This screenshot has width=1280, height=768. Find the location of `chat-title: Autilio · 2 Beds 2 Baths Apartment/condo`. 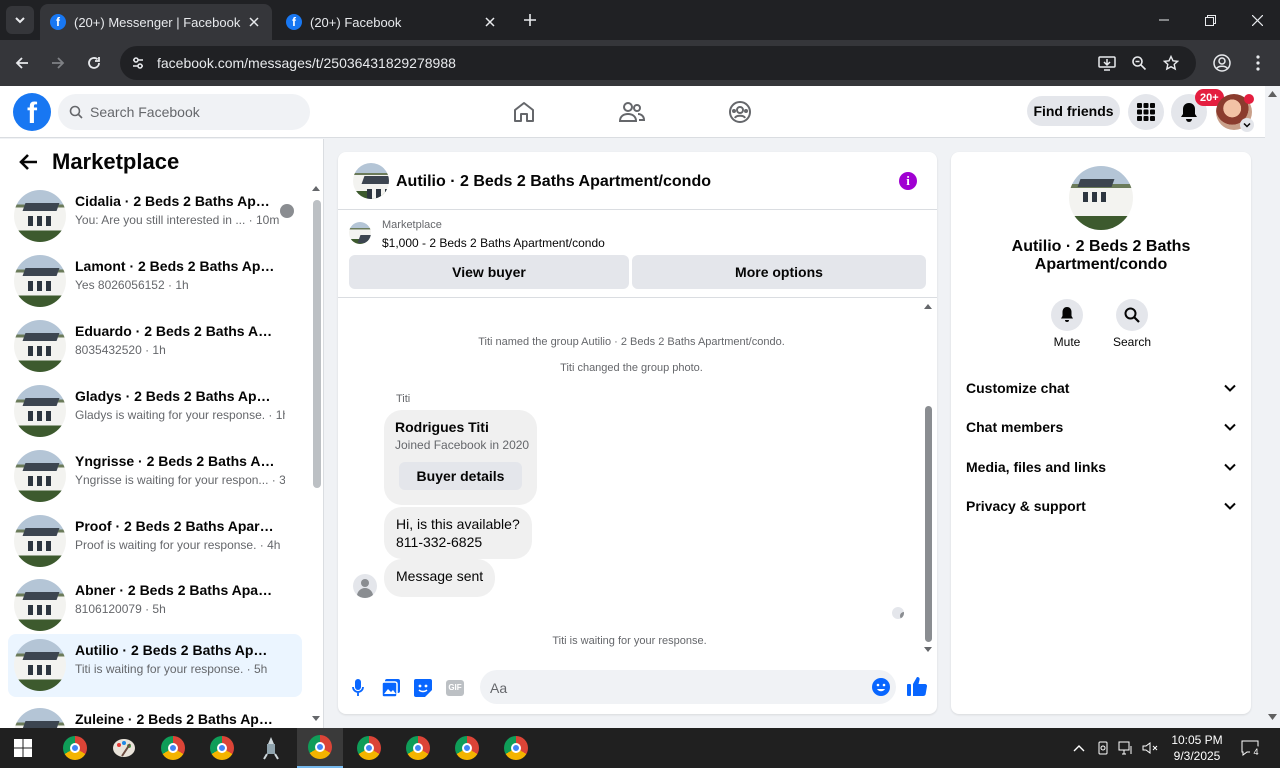

chat-title: Autilio · 2 Beds 2 Baths Apartment/condo is located at coordinates (553, 182).